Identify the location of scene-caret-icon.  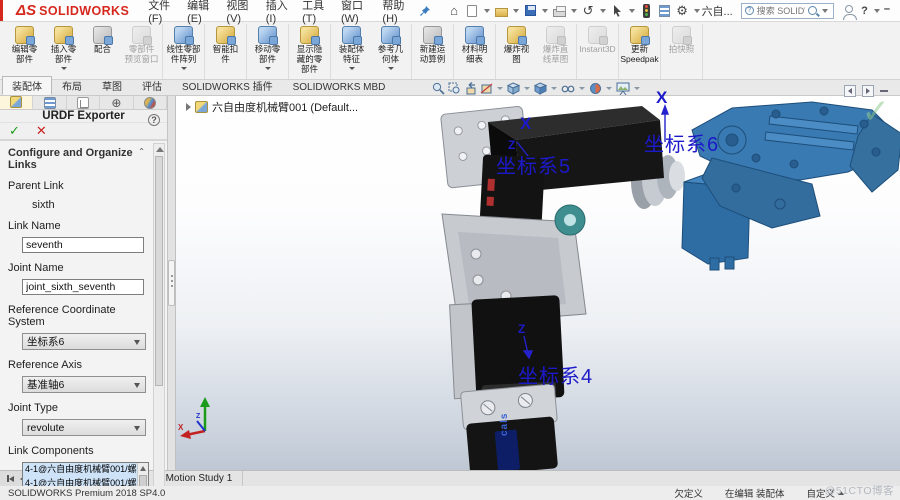
(637, 88).